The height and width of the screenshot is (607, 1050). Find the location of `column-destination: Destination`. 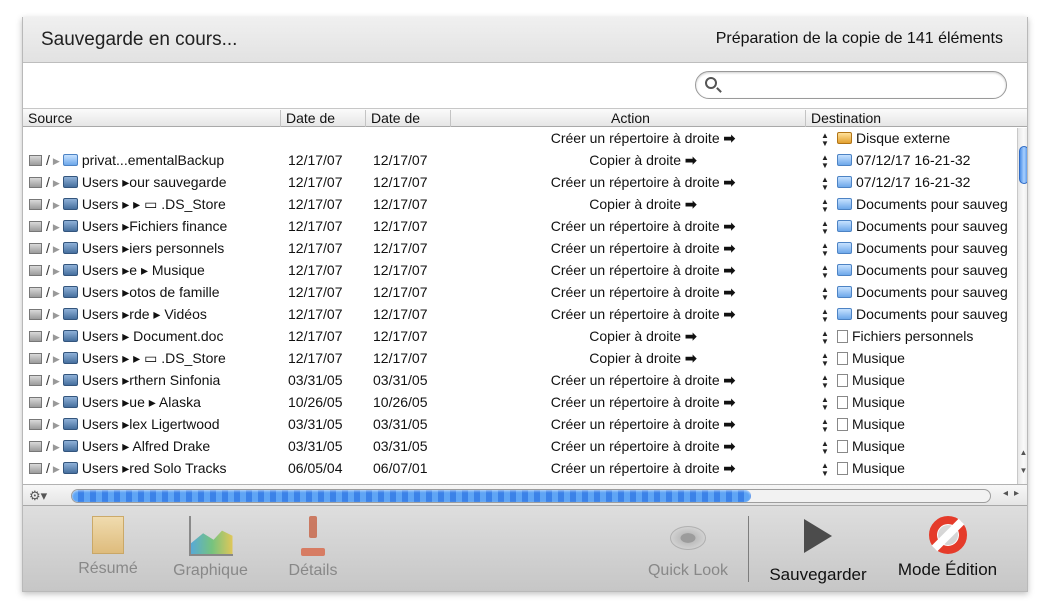

column-destination: Destination is located at coordinates (916, 118).